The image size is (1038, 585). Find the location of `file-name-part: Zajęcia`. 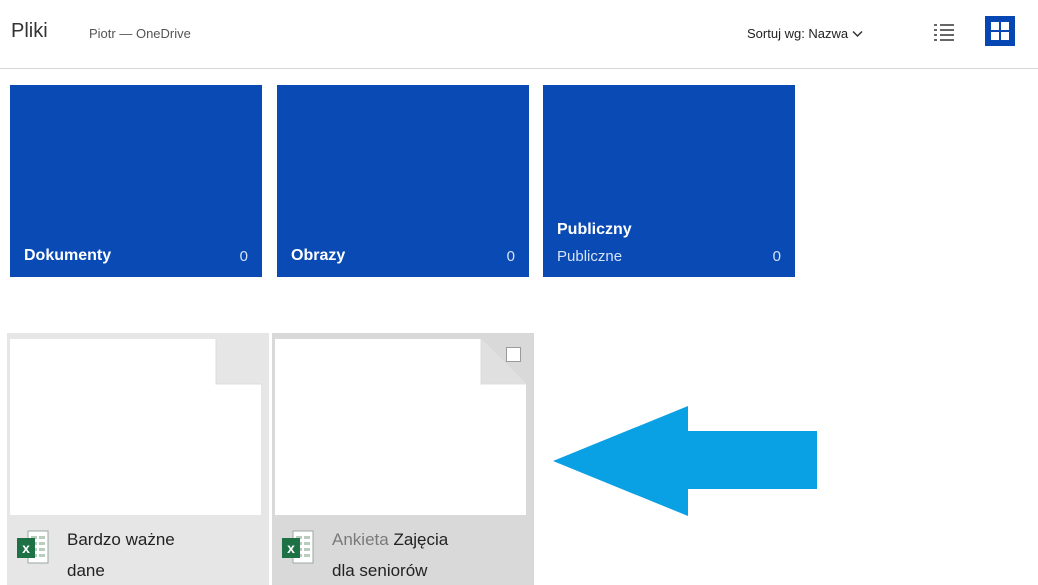

file-name-part: Zajęcia is located at coordinates (421, 539).